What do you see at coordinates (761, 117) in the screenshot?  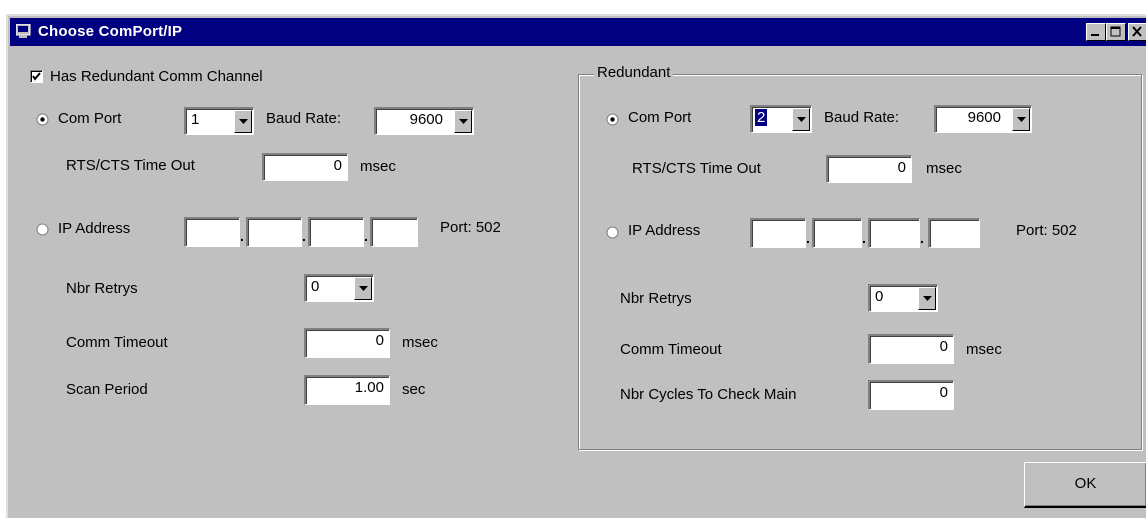 I see `redundant-com-port-value: 2` at bounding box center [761, 117].